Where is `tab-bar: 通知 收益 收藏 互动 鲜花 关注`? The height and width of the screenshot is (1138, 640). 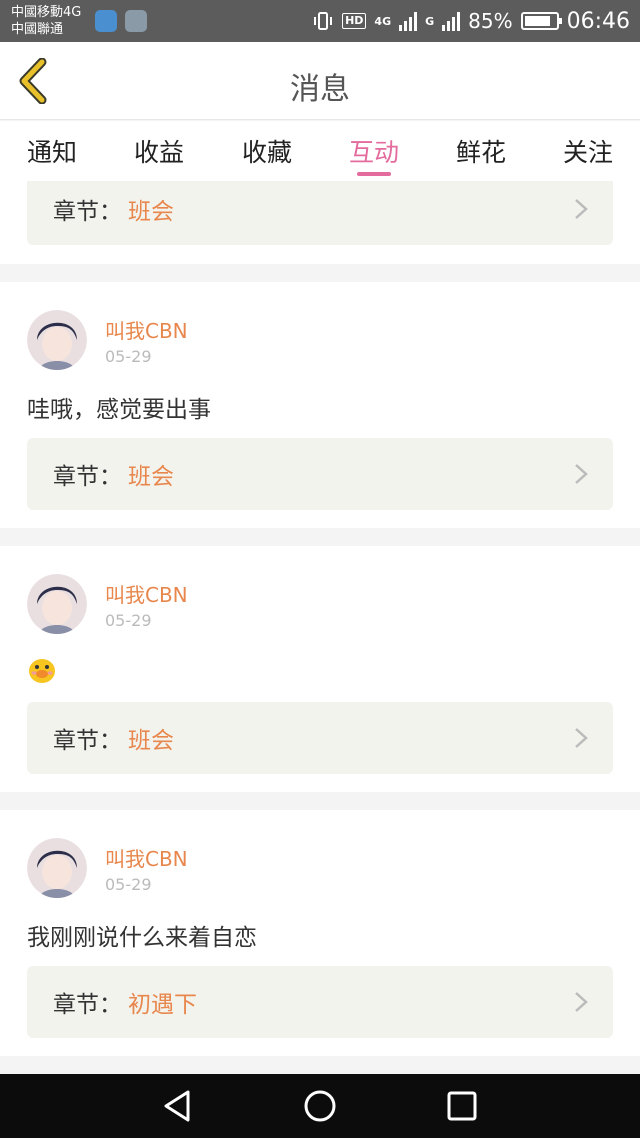
tab-bar: 通知 收益 收藏 互动 鲜花 关注 is located at coordinates (320, 151).